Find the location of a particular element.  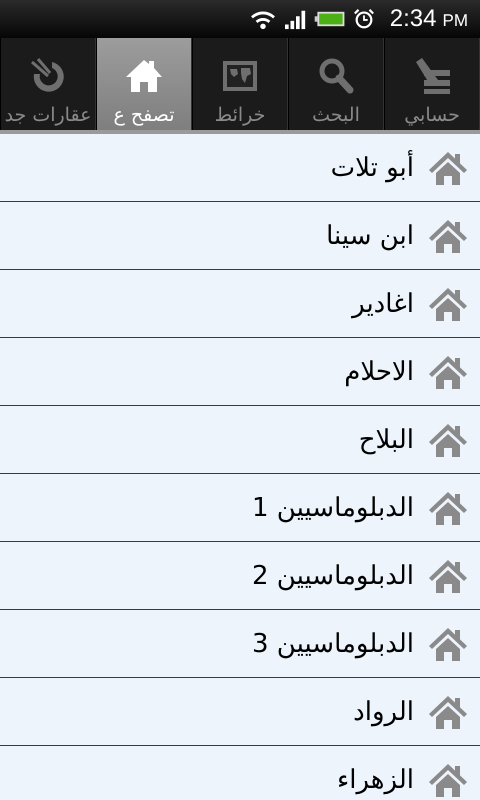

clock-period: PM is located at coordinates (455, 21).